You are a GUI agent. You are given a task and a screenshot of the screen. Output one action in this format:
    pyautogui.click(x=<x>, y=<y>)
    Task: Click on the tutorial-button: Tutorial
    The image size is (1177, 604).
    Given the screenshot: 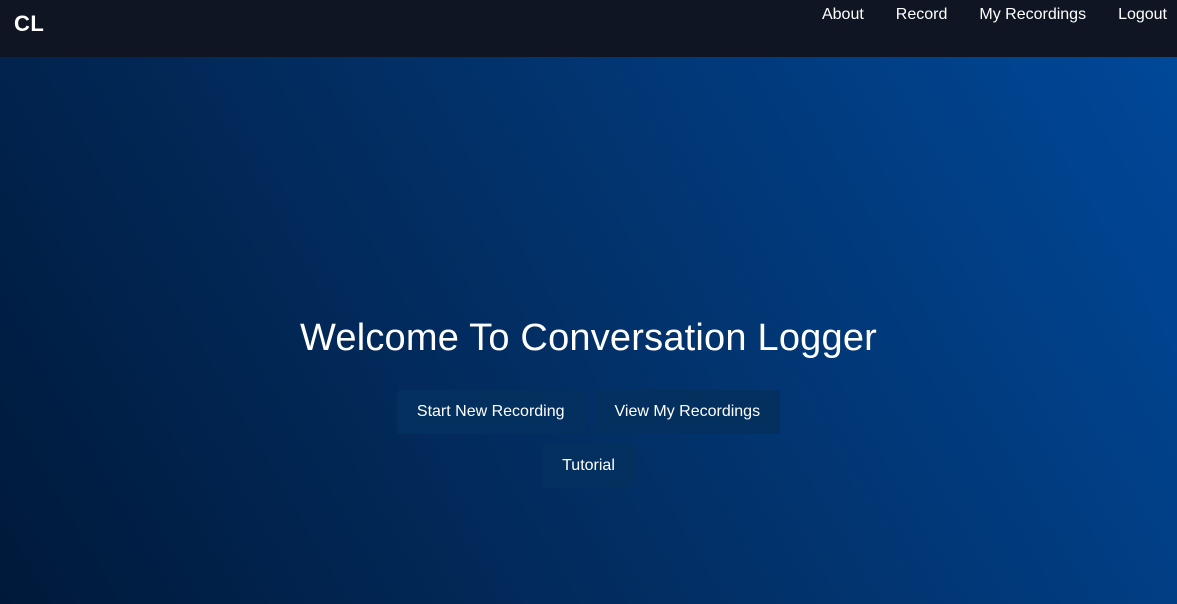 What is the action you would take?
    pyautogui.click(x=588, y=466)
    